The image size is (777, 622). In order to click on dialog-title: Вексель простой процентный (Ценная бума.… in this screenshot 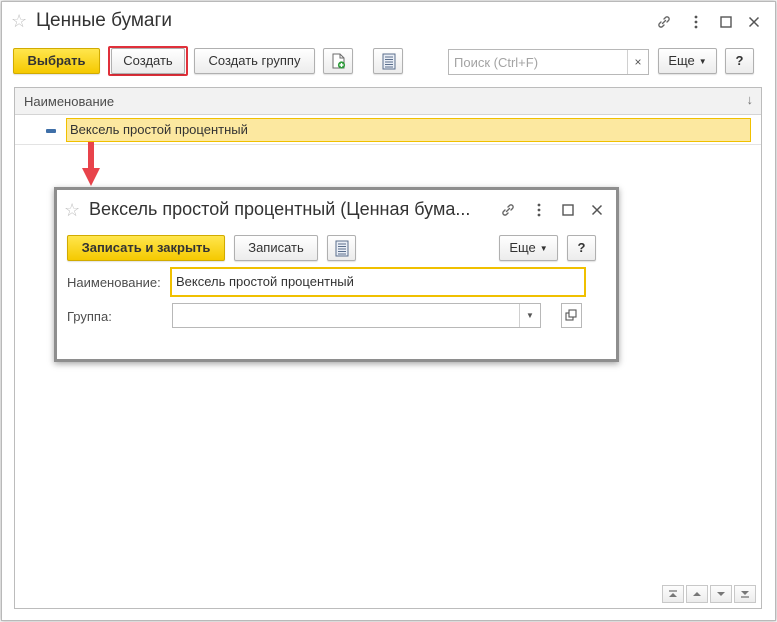, I will do `click(280, 209)`.